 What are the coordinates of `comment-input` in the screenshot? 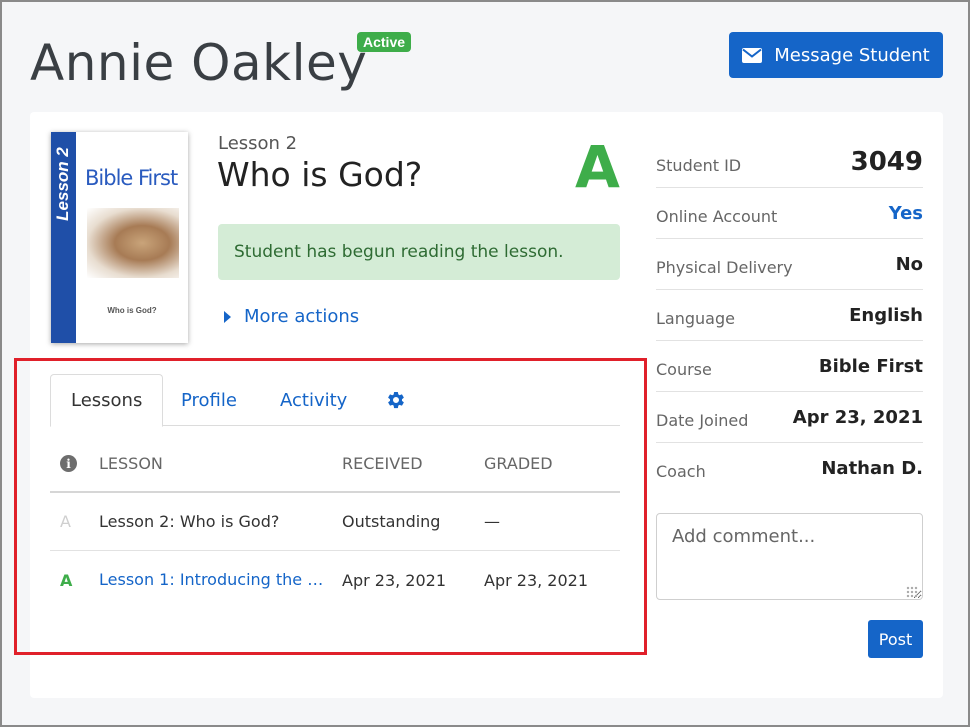 It's located at (789, 556).